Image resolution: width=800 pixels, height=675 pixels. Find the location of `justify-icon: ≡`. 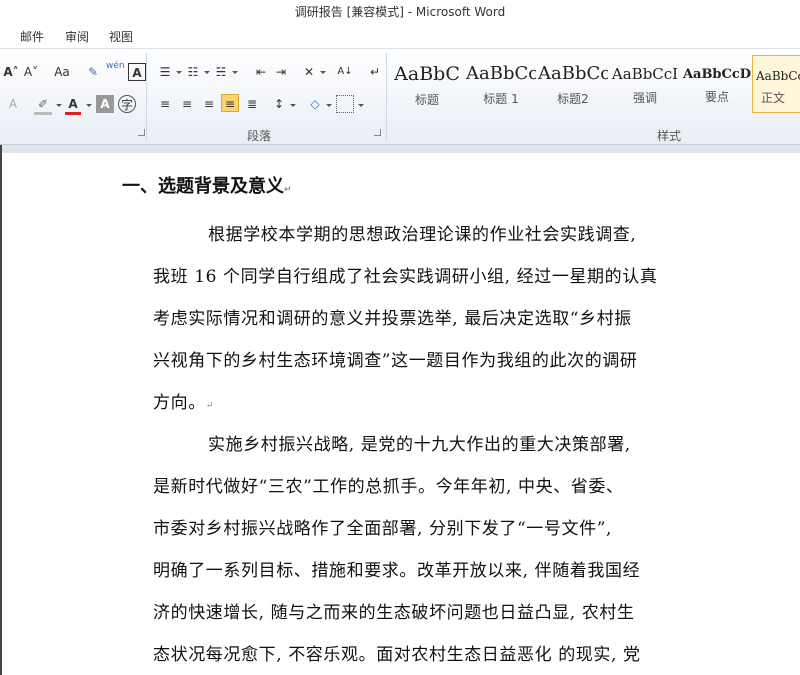

justify-icon: ≡ is located at coordinates (230, 103).